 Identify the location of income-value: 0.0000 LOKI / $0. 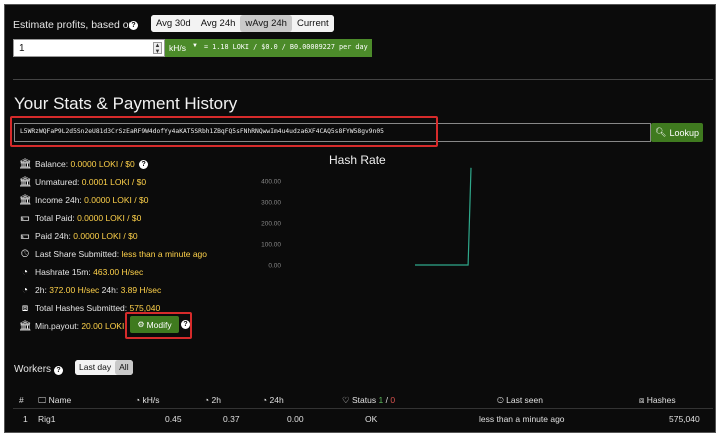
(116, 200).